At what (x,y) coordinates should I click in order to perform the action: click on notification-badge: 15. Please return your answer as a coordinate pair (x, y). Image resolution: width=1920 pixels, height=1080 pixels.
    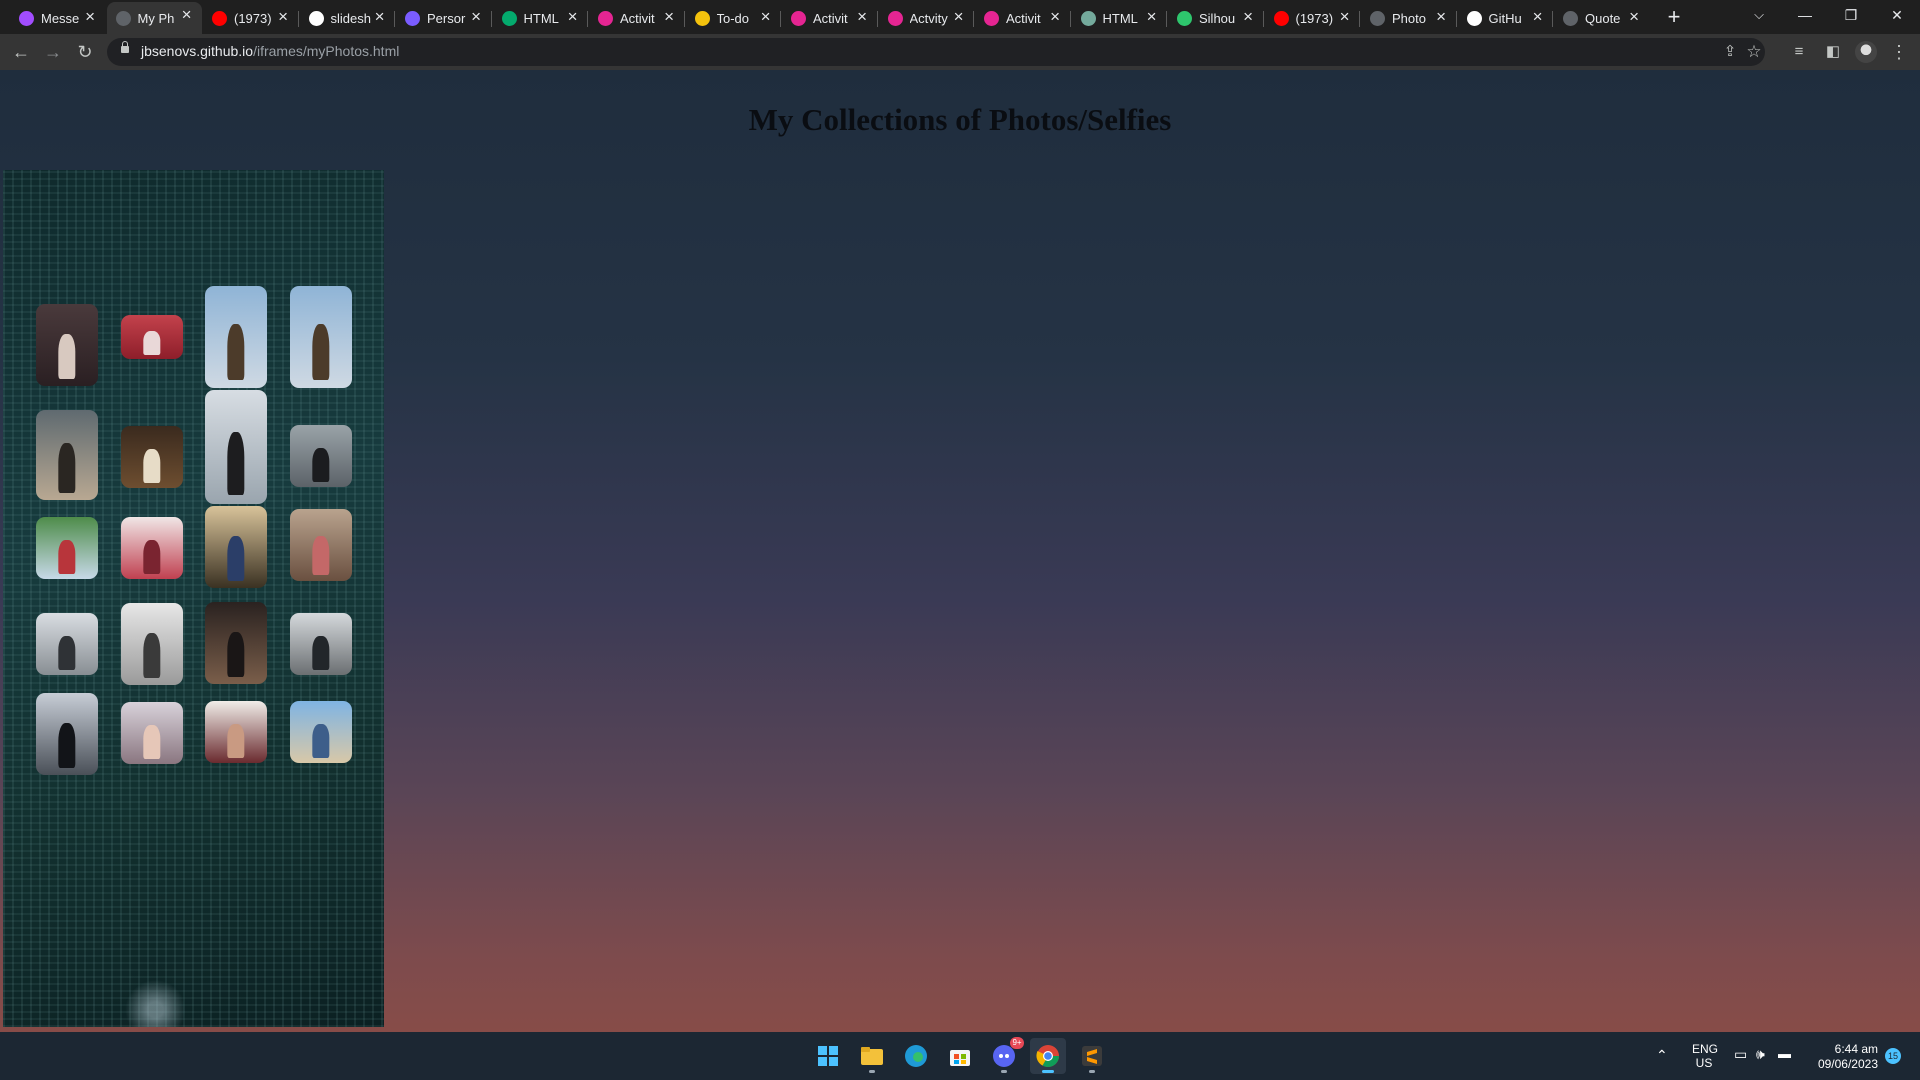
    Looking at the image, I should click on (1893, 1056).